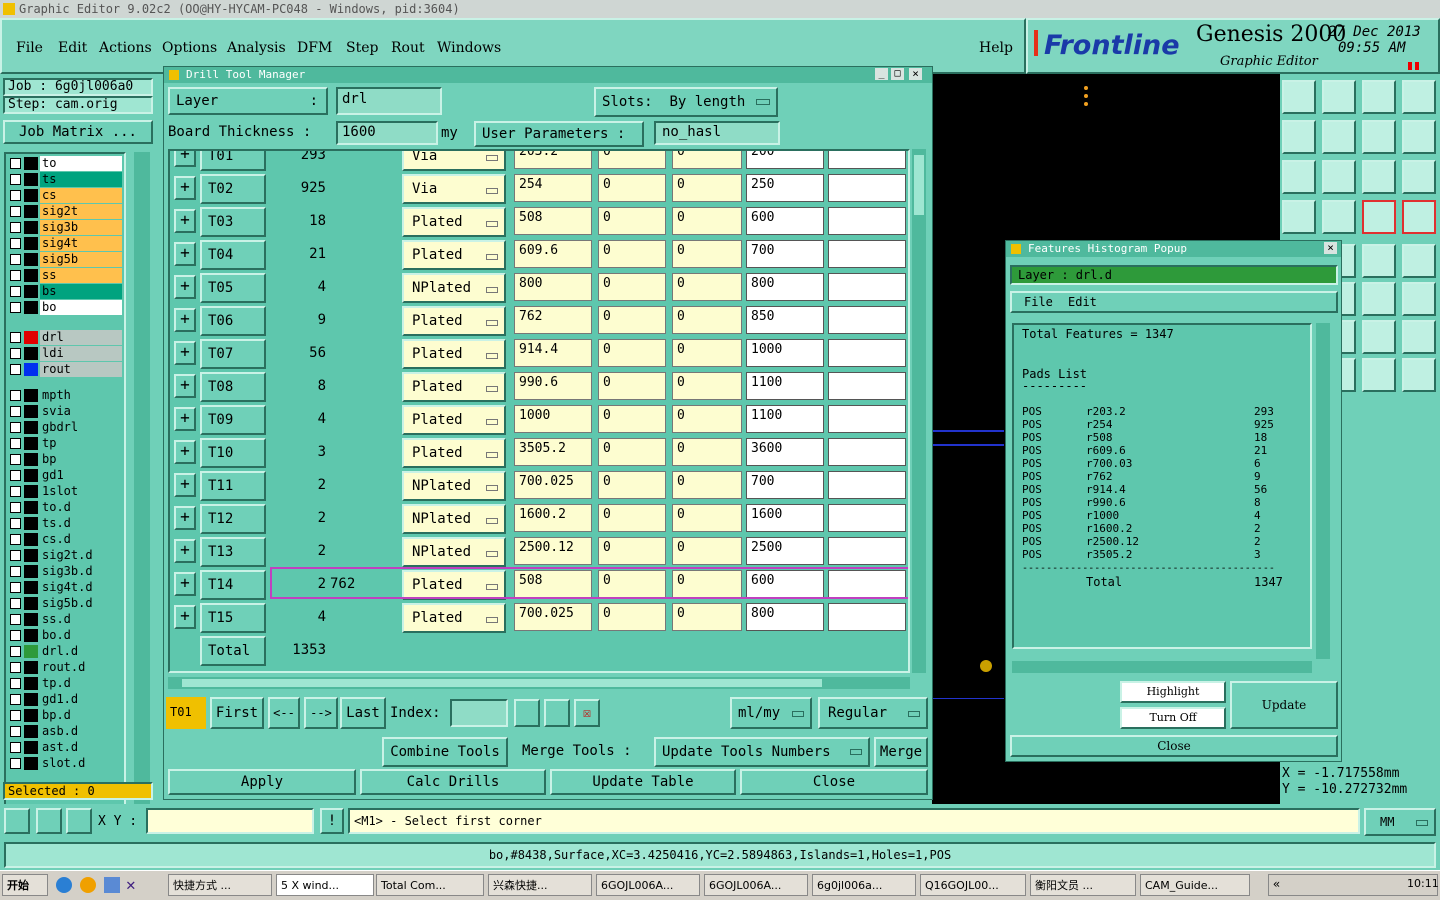 The image size is (1440, 900). I want to click on layer-item: to, so click(66, 163).